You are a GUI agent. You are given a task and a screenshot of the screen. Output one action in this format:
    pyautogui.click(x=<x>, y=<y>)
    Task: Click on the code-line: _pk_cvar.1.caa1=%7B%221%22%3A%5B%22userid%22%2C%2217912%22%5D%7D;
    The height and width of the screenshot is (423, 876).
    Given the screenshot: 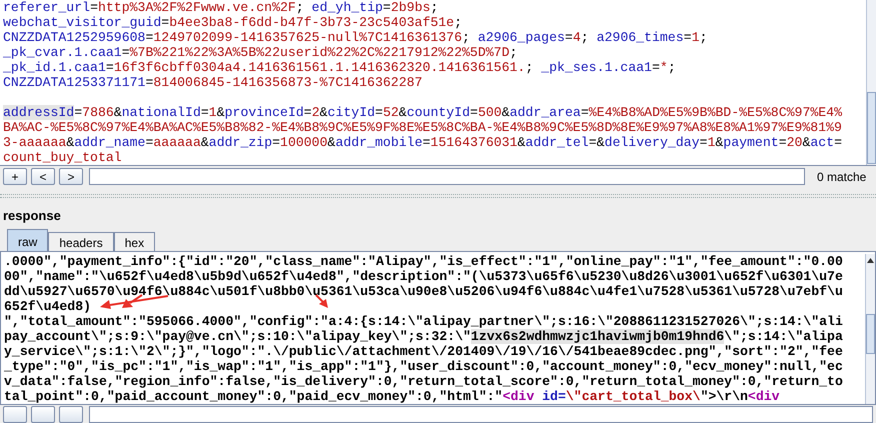 What is the action you would take?
    pyautogui.click(x=260, y=52)
    